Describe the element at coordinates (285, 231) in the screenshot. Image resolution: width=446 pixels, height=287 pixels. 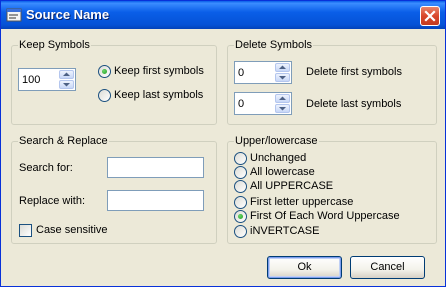
I see `case-option-label: iNVERTCASE` at that location.